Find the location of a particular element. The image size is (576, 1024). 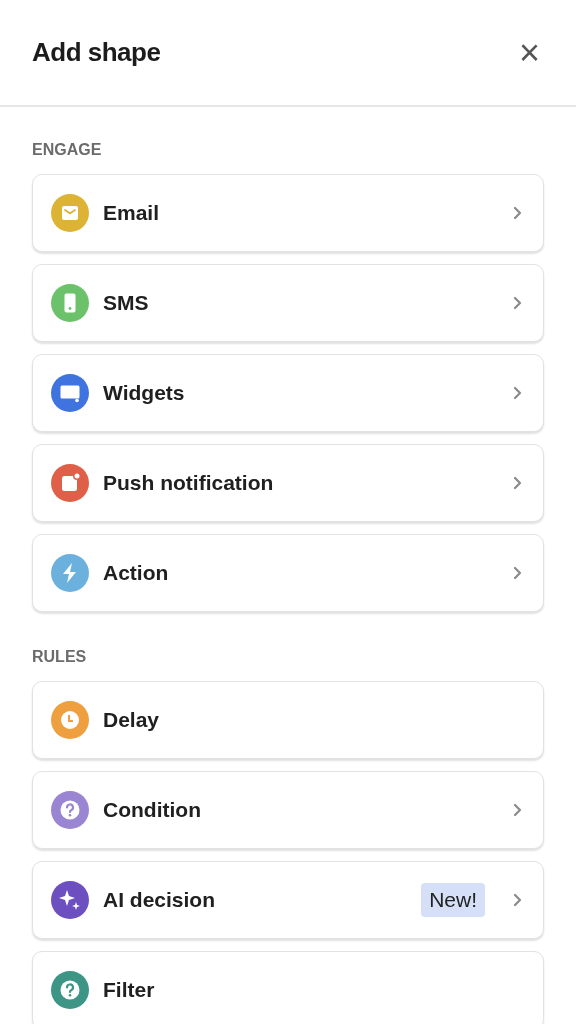

option-label: Delay is located at coordinates (132, 720).